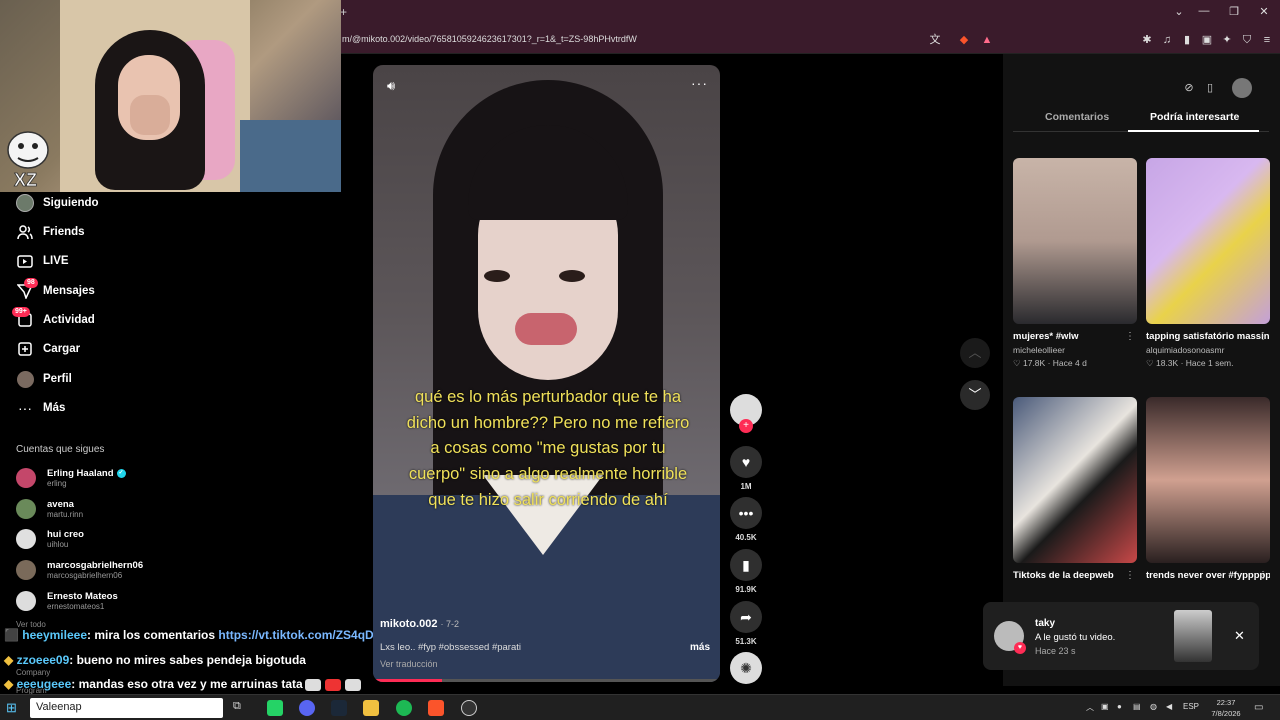 Image resolution: width=1280 pixels, height=720 pixels. What do you see at coordinates (1105, 706) in the screenshot?
I see `tray-icon: ▣` at bounding box center [1105, 706].